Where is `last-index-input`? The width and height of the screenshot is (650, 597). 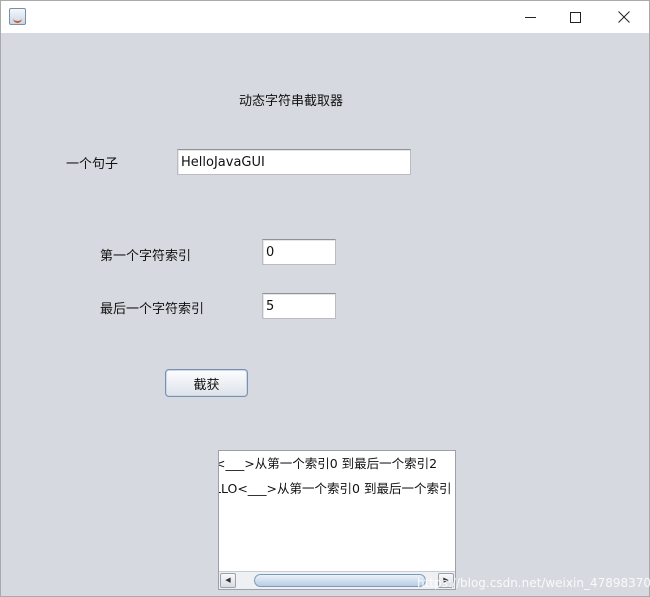 last-index-input is located at coordinates (299, 306).